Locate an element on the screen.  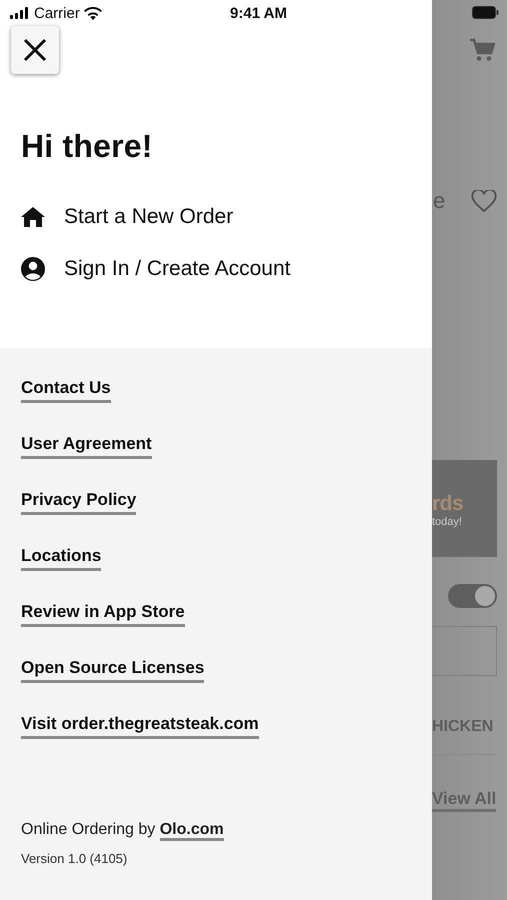
credit-text: Online Ordering by Olo.com is located at coordinates (226, 830).